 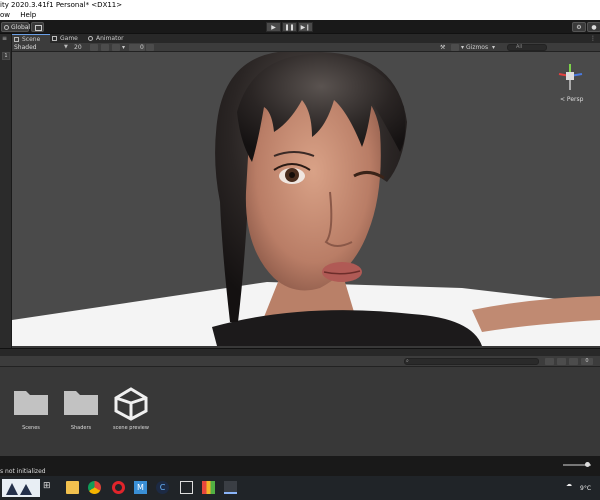 What do you see at coordinates (162, 487) in the screenshot?
I see `app-c-icon: C` at bounding box center [162, 487].